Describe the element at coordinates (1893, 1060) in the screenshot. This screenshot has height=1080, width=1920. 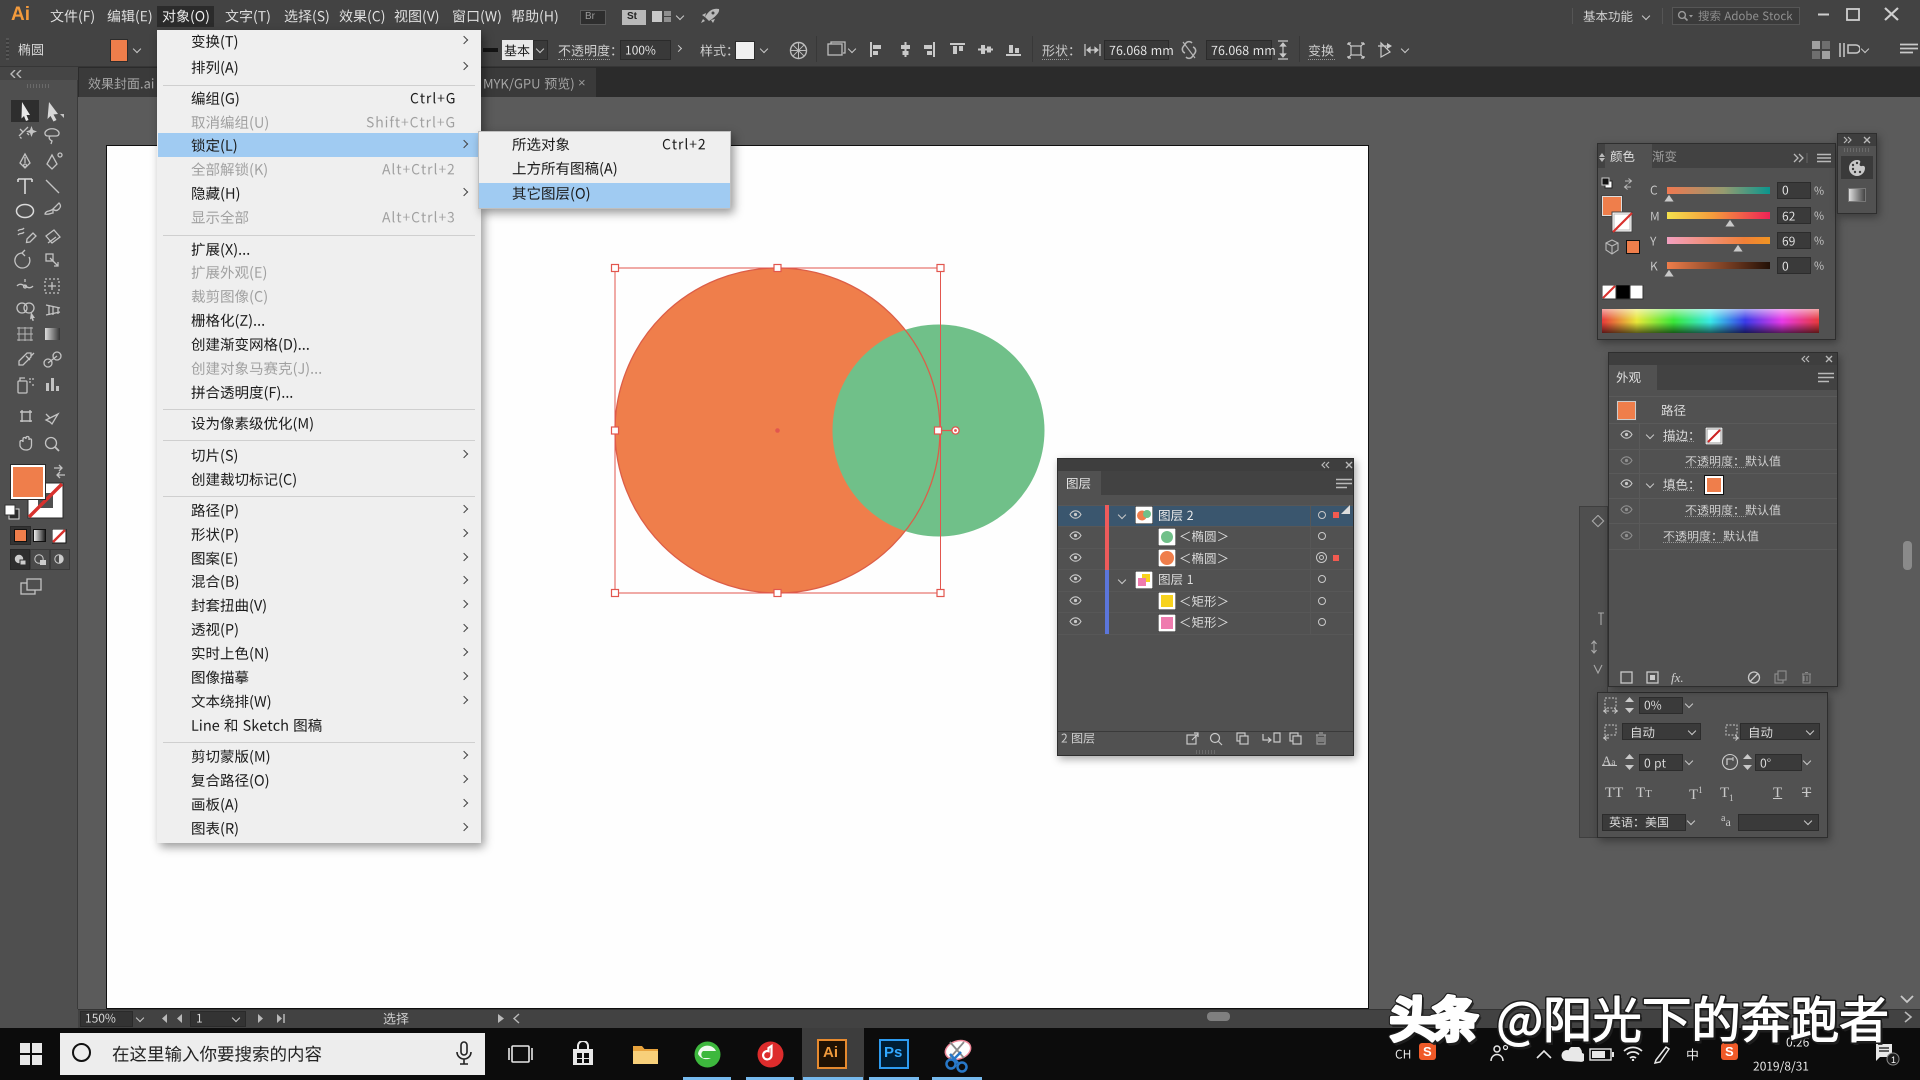
I see `svg-text: 1` at that location.